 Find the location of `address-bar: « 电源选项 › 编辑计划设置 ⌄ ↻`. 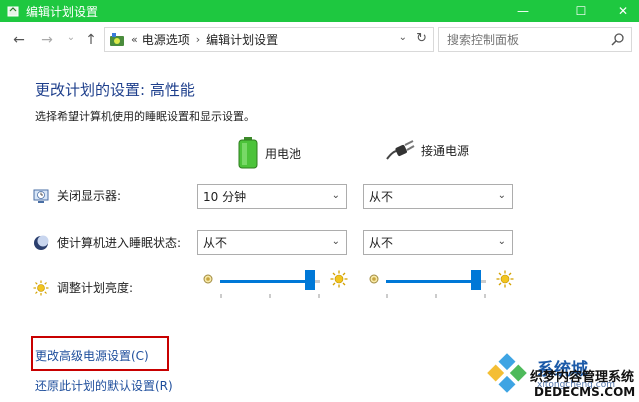

address-bar: « 电源选项 › 编辑计划设置 ⌄ ↻ is located at coordinates (269, 39).